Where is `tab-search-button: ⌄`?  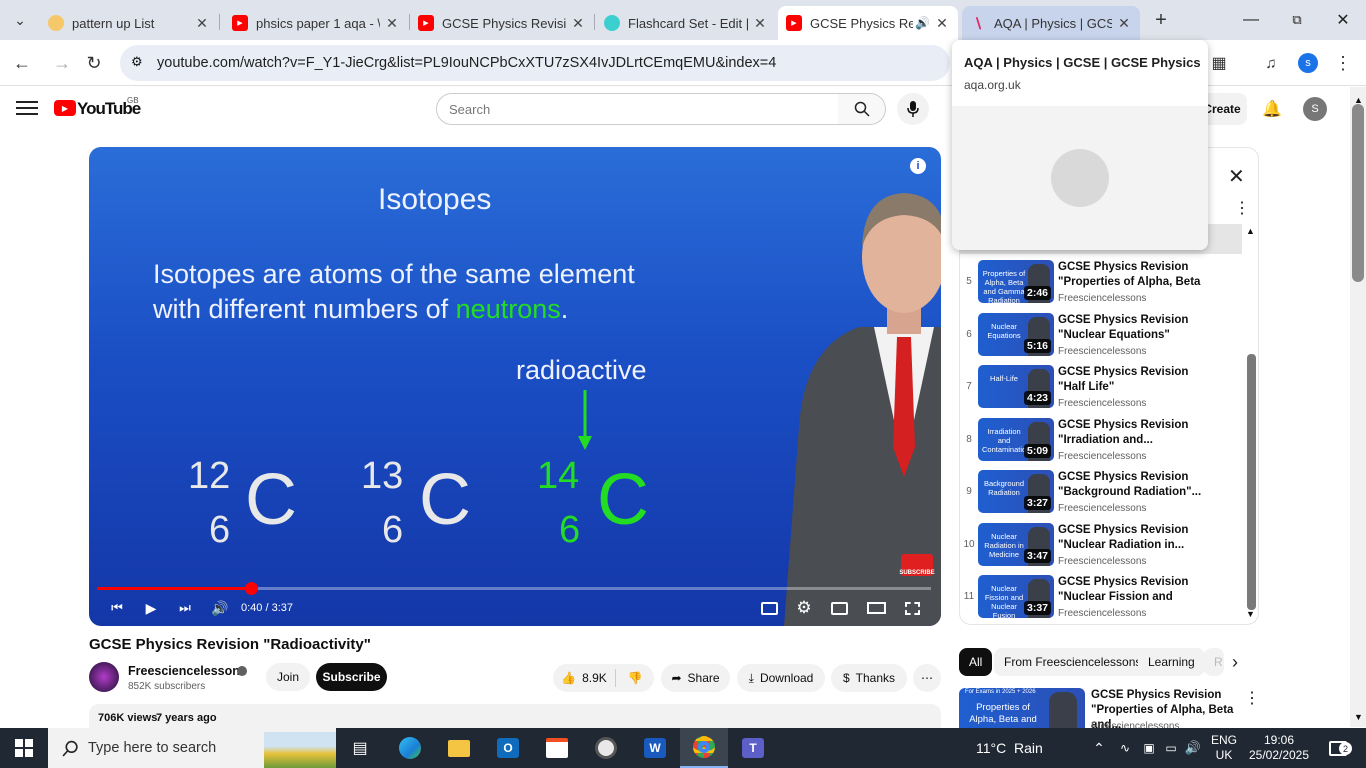 tab-search-button: ⌄ is located at coordinates (20, 20).